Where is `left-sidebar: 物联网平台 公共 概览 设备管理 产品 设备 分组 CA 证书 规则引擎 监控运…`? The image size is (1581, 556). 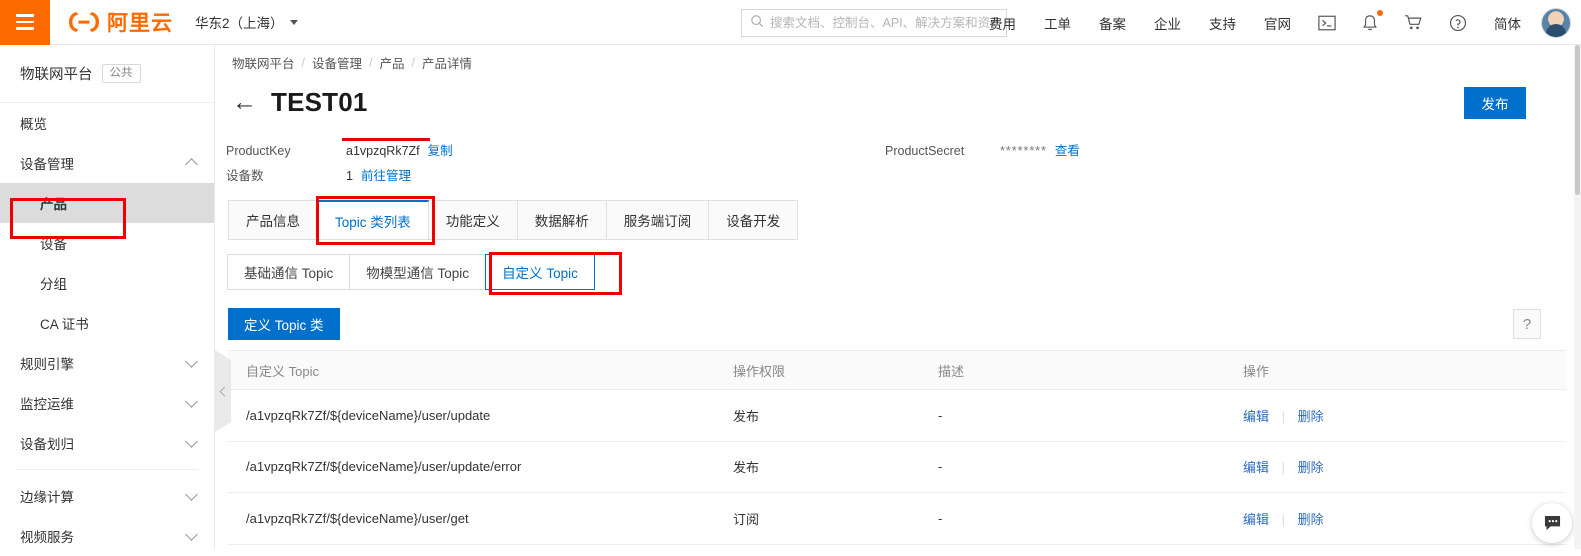 left-sidebar: 物联网平台 公共 概览 设备管理 产品 设备 分组 CA 证书 规则引擎 监控运… is located at coordinates (107, 297).